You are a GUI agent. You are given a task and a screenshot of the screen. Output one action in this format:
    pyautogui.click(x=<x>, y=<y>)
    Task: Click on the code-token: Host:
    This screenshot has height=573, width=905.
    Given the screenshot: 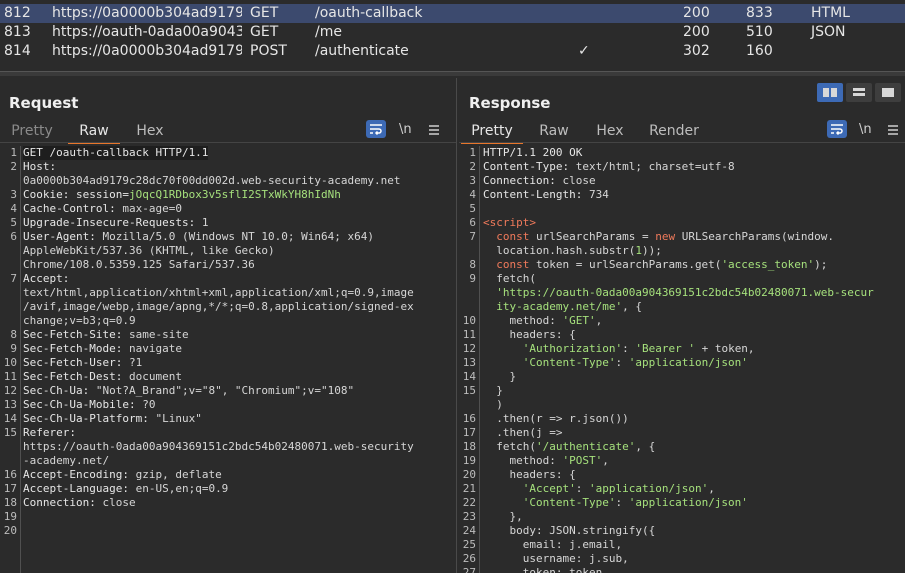 What is the action you would take?
    pyautogui.click(x=40, y=166)
    